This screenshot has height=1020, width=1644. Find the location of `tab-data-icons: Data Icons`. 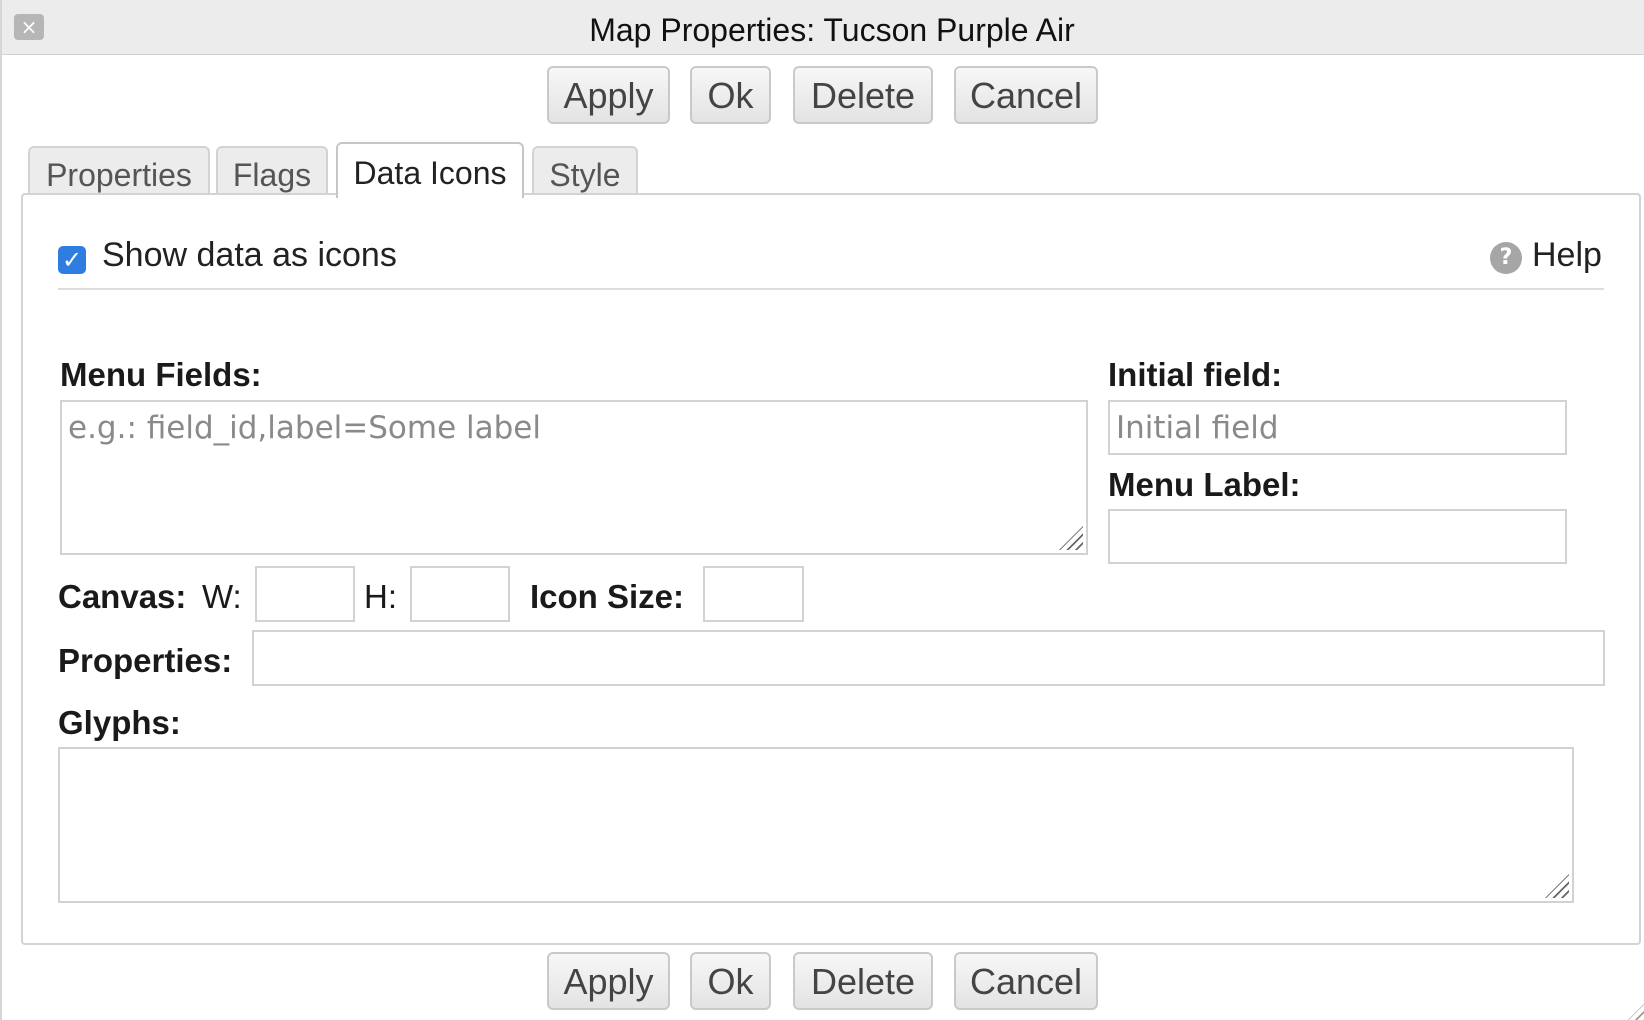

tab-data-icons: Data Icons is located at coordinates (430, 170).